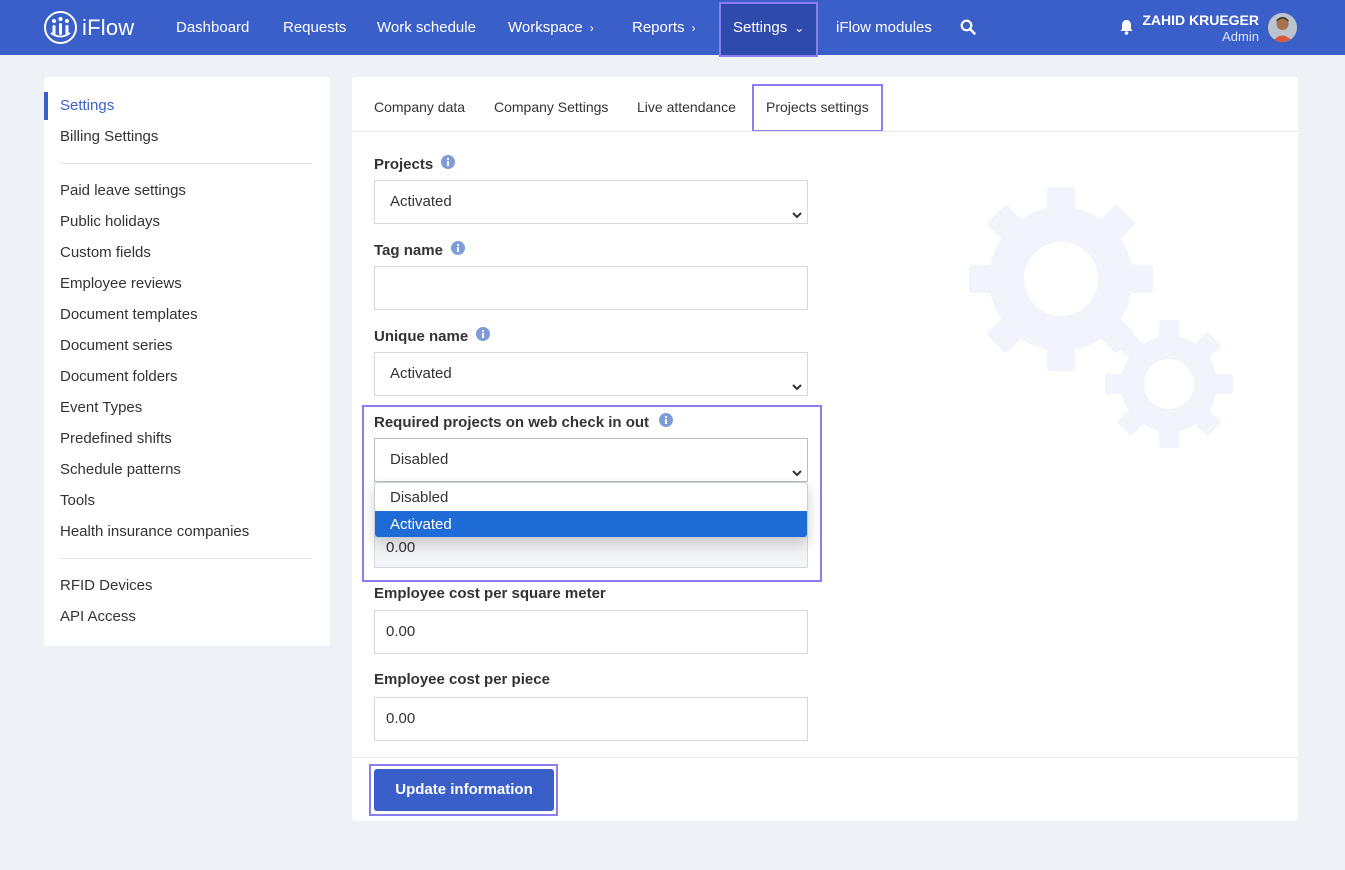 The image size is (1345, 870). Describe the element at coordinates (129, 314) in the screenshot. I see `sidebar-item-document-templates: Document templates` at that location.